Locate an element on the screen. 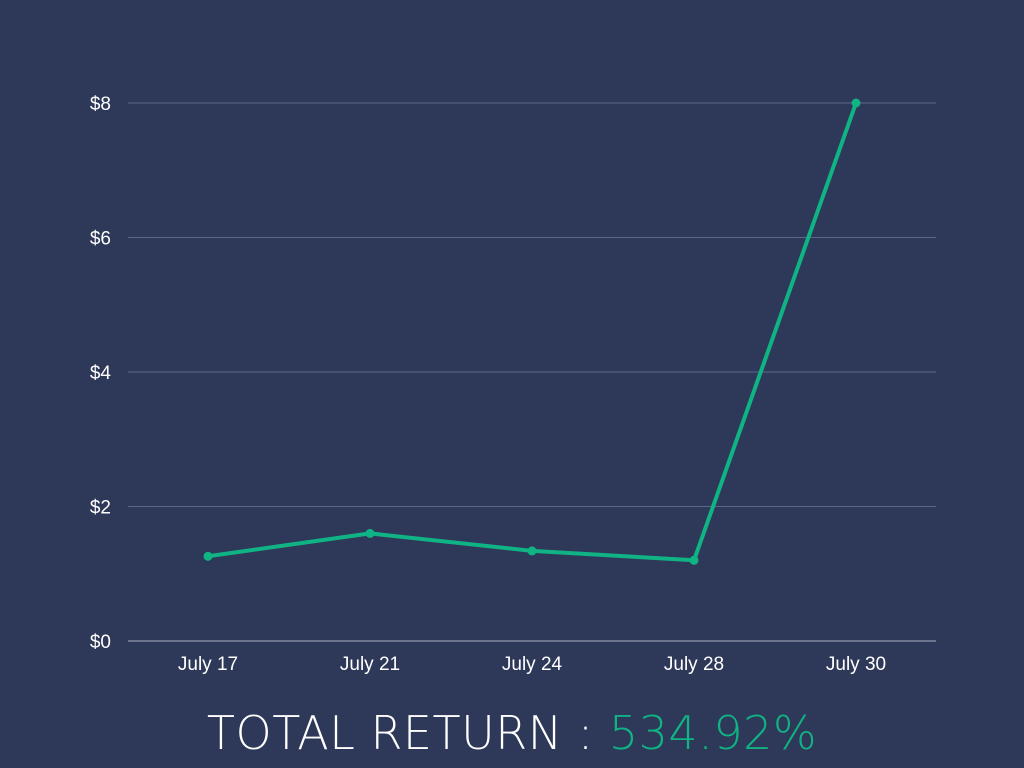 This screenshot has height=768, width=1024. x-tick-label: July 24 is located at coordinates (532, 664).